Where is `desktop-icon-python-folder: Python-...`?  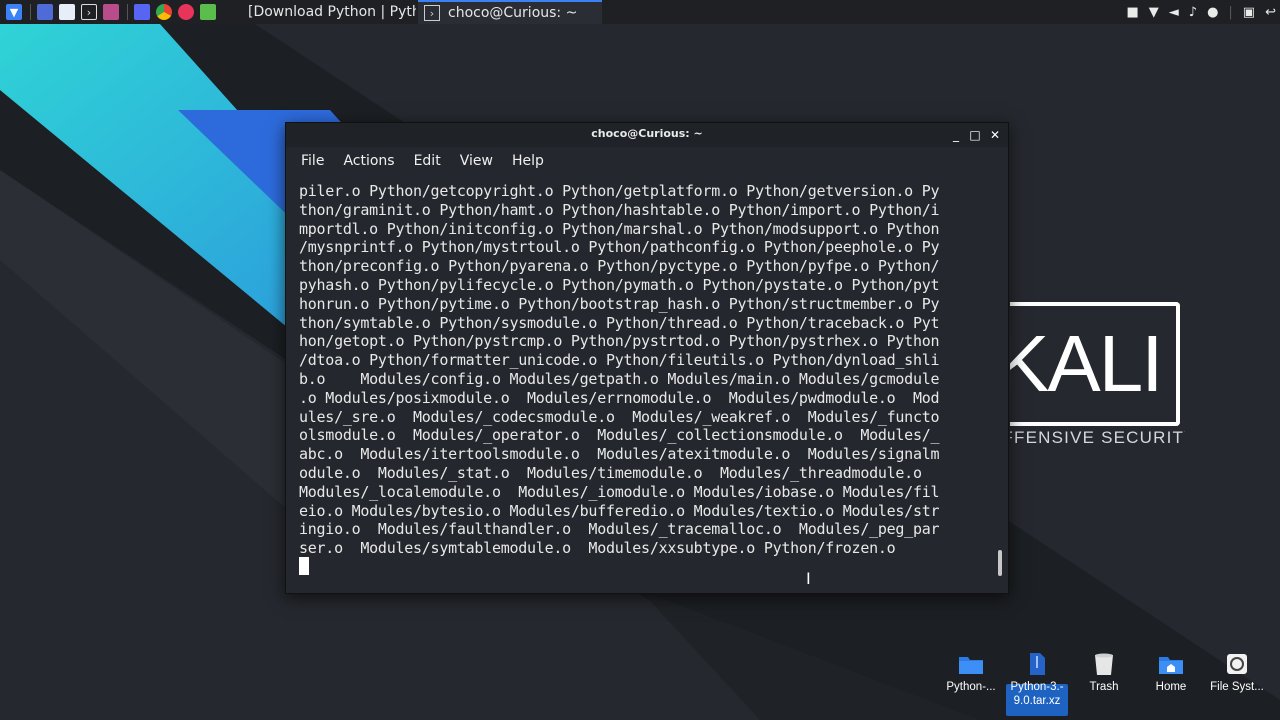
desktop-icon-python-folder: Python-... is located at coordinates (971, 673).